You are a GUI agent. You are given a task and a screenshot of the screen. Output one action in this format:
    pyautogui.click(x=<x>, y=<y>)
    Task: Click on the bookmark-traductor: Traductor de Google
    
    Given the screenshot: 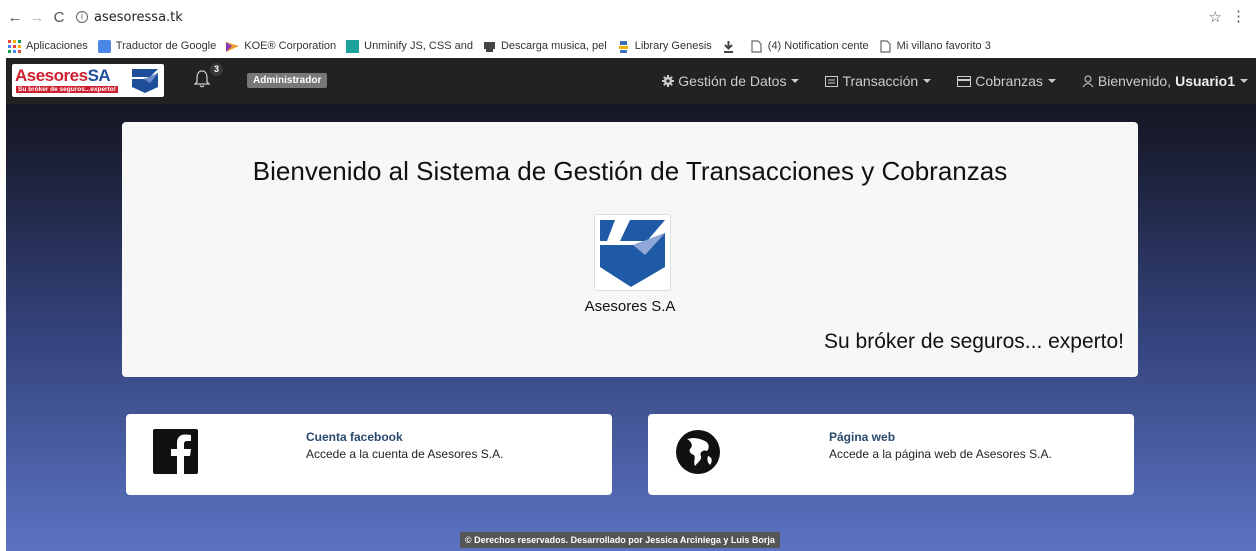 What is the action you would take?
    pyautogui.click(x=157, y=46)
    